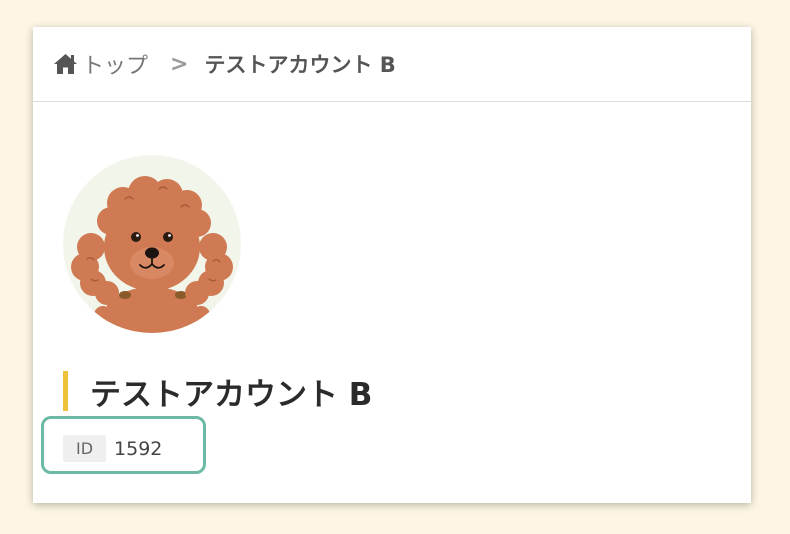 This screenshot has height=534, width=790. Describe the element at coordinates (152, 254) in the screenshot. I see `poodle-dog-icon` at that location.